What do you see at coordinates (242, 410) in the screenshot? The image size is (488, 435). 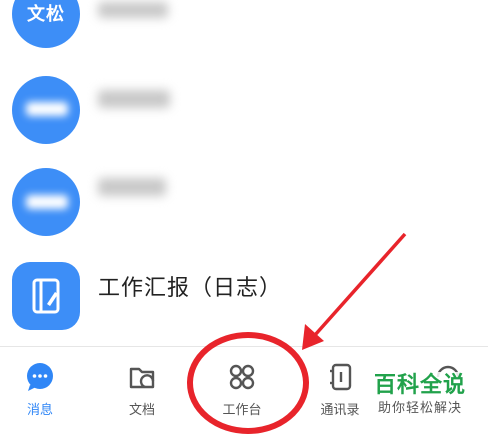 I see `tab-label: 工作台` at bounding box center [242, 410].